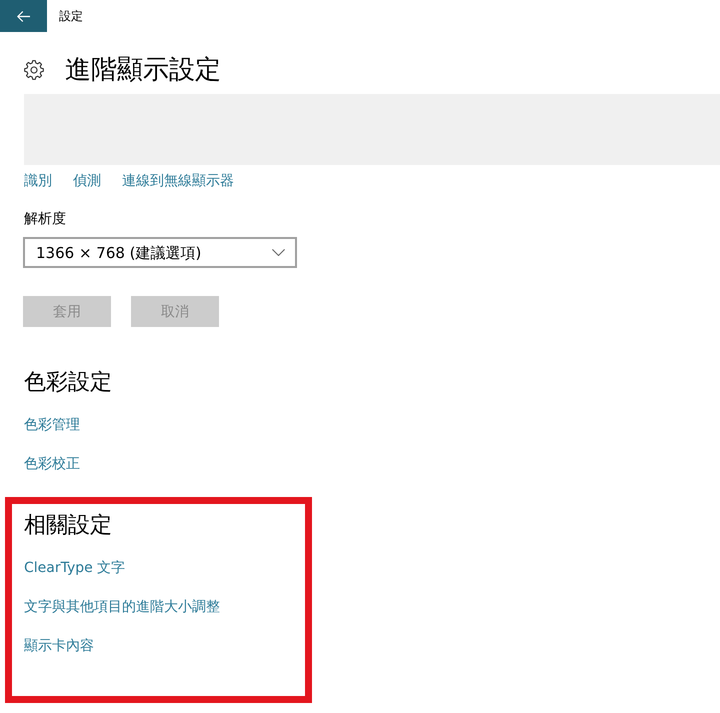 This screenshot has height=713, width=720. What do you see at coordinates (34, 70) in the screenshot?
I see `settings-icon` at bounding box center [34, 70].